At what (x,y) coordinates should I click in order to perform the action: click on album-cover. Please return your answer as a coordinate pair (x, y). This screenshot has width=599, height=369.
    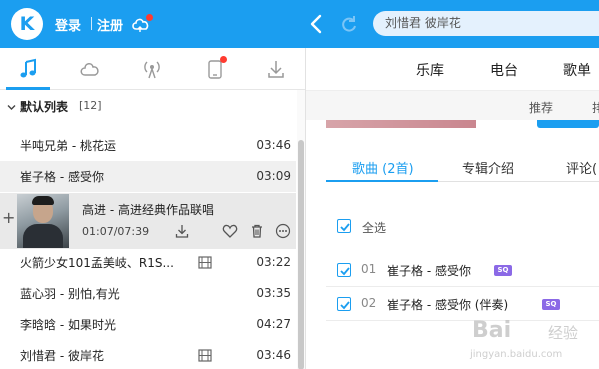
    Looking at the image, I should click on (43, 221).